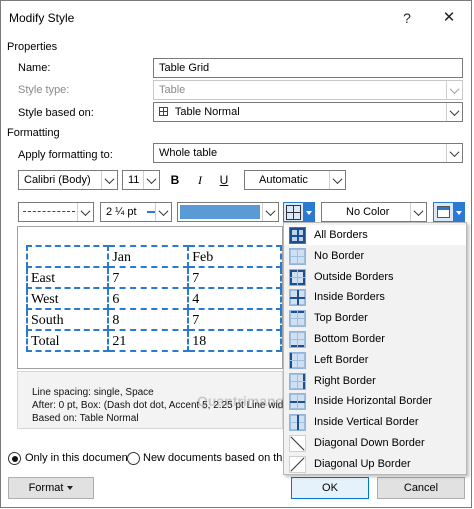 The width and height of the screenshot is (474, 509). Describe the element at coordinates (151, 212) in the screenshot. I see `line-width-preview` at that location.